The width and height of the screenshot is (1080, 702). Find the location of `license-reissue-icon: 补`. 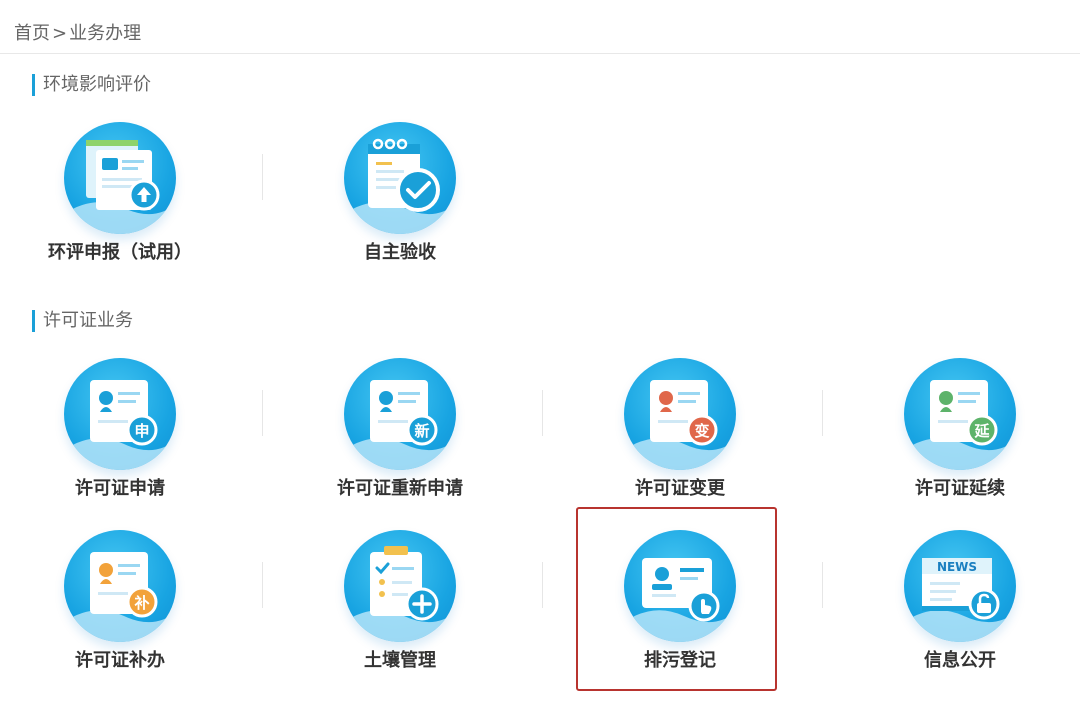

license-reissue-icon: 补 is located at coordinates (120, 586).